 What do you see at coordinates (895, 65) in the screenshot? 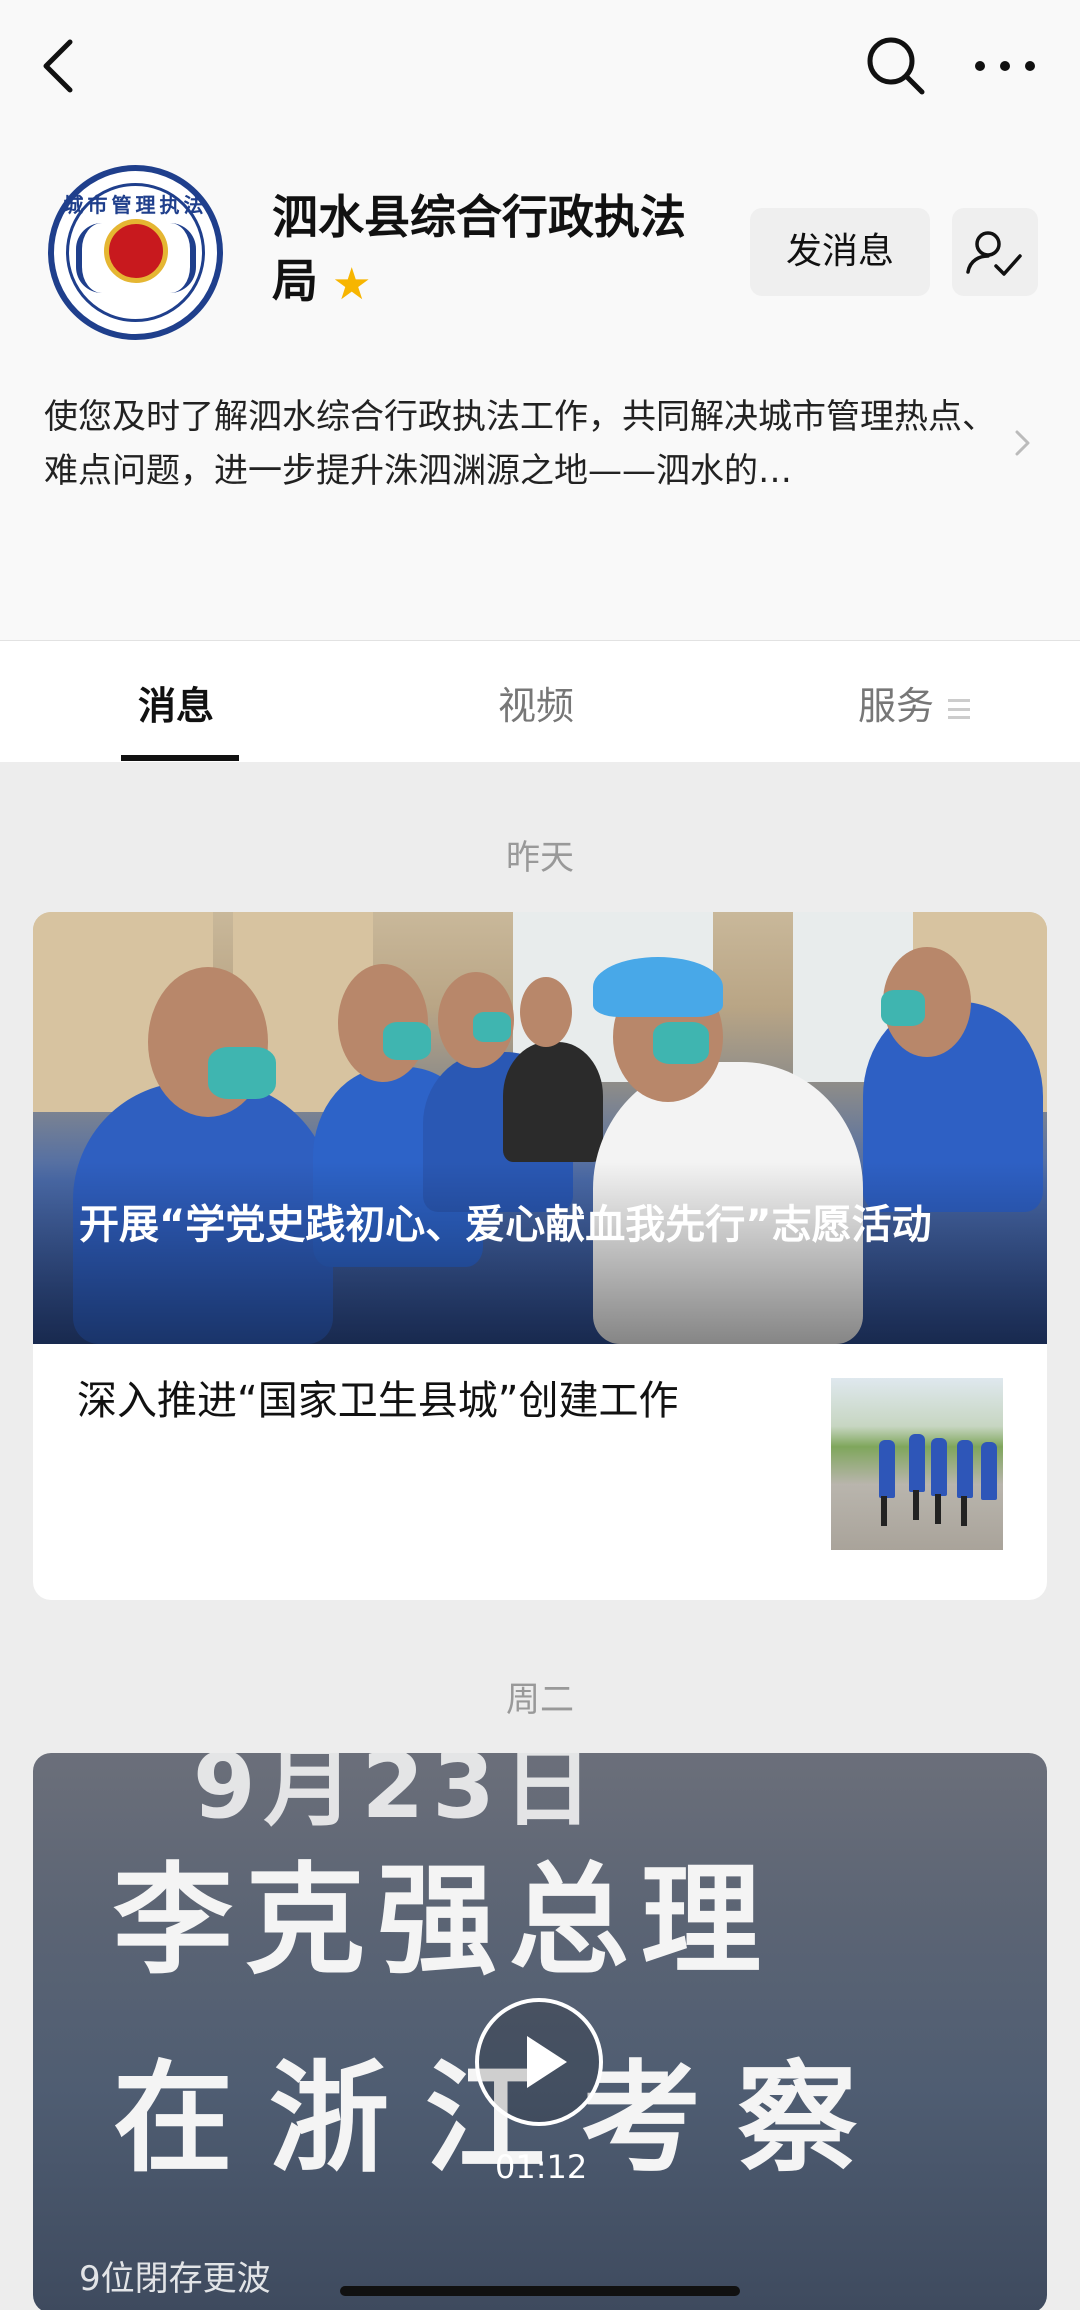
I see `search-icon` at bounding box center [895, 65].